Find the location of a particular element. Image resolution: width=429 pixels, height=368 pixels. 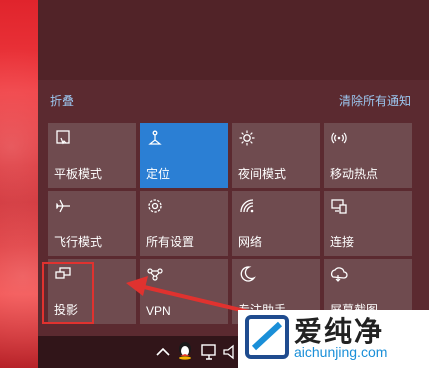

screen-snip-icon is located at coordinates (339, 274).